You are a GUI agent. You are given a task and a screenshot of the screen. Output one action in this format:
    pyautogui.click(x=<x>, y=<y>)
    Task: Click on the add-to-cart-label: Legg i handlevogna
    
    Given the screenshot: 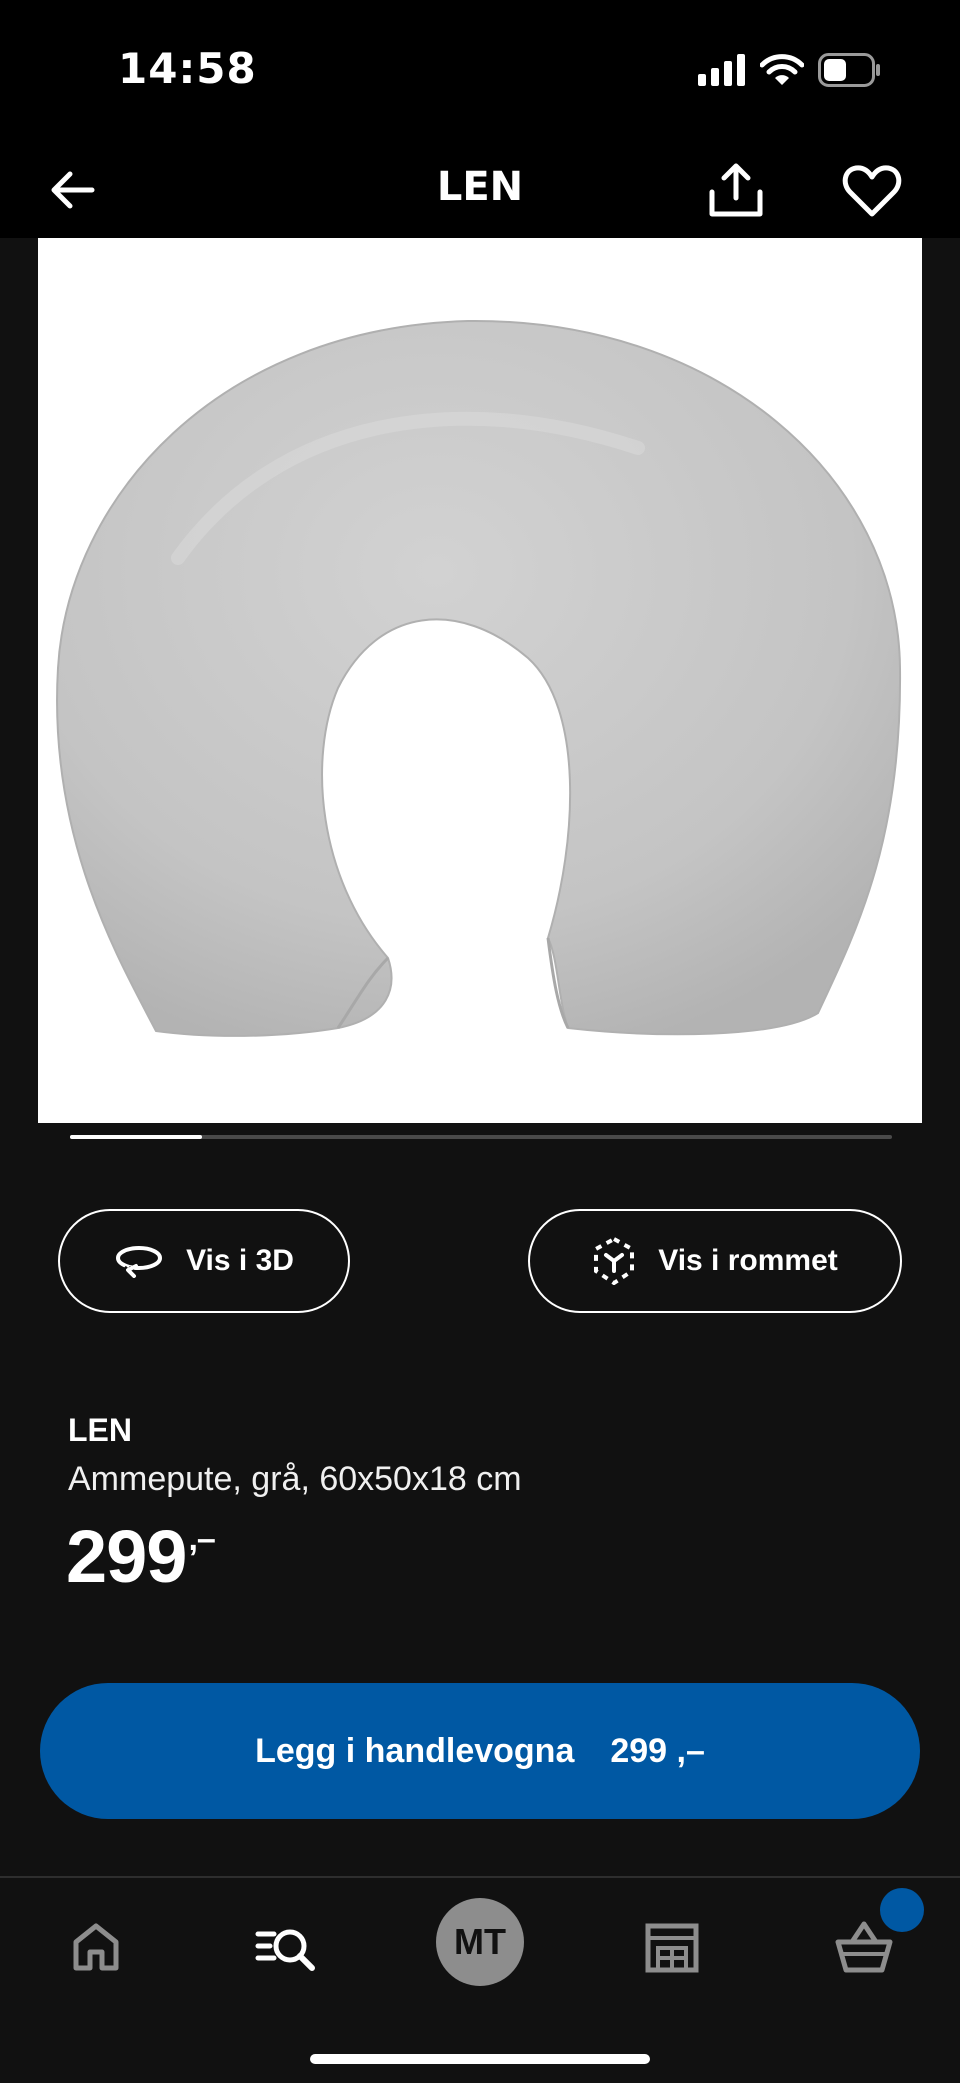 What is the action you would take?
    pyautogui.click(x=415, y=1750)
    